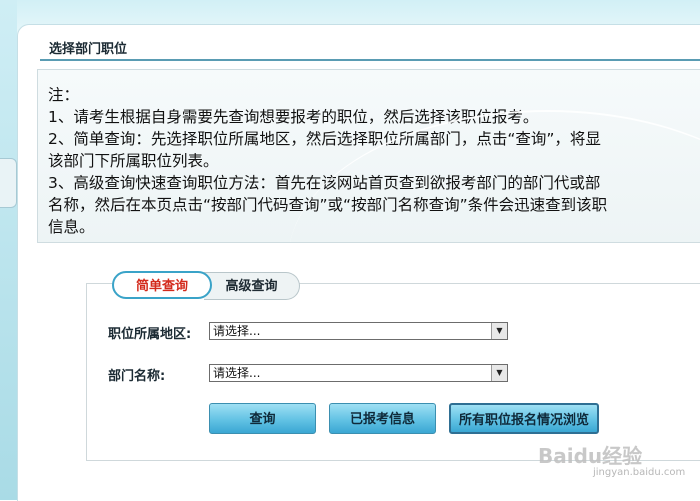 The height and width of the screenshot is (501, 700). Describe the element at coordinates (88, 49) in the screenshot. I see `section-title: 选择部门职位` at that location.